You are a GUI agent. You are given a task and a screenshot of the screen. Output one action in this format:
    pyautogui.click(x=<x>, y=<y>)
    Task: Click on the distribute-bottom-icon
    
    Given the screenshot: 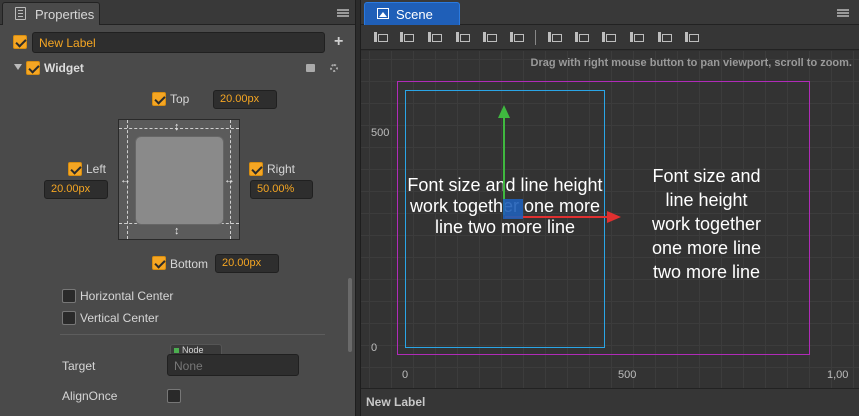 What is the action you would take?
    pyautogui.click(x=608, y=37)
    